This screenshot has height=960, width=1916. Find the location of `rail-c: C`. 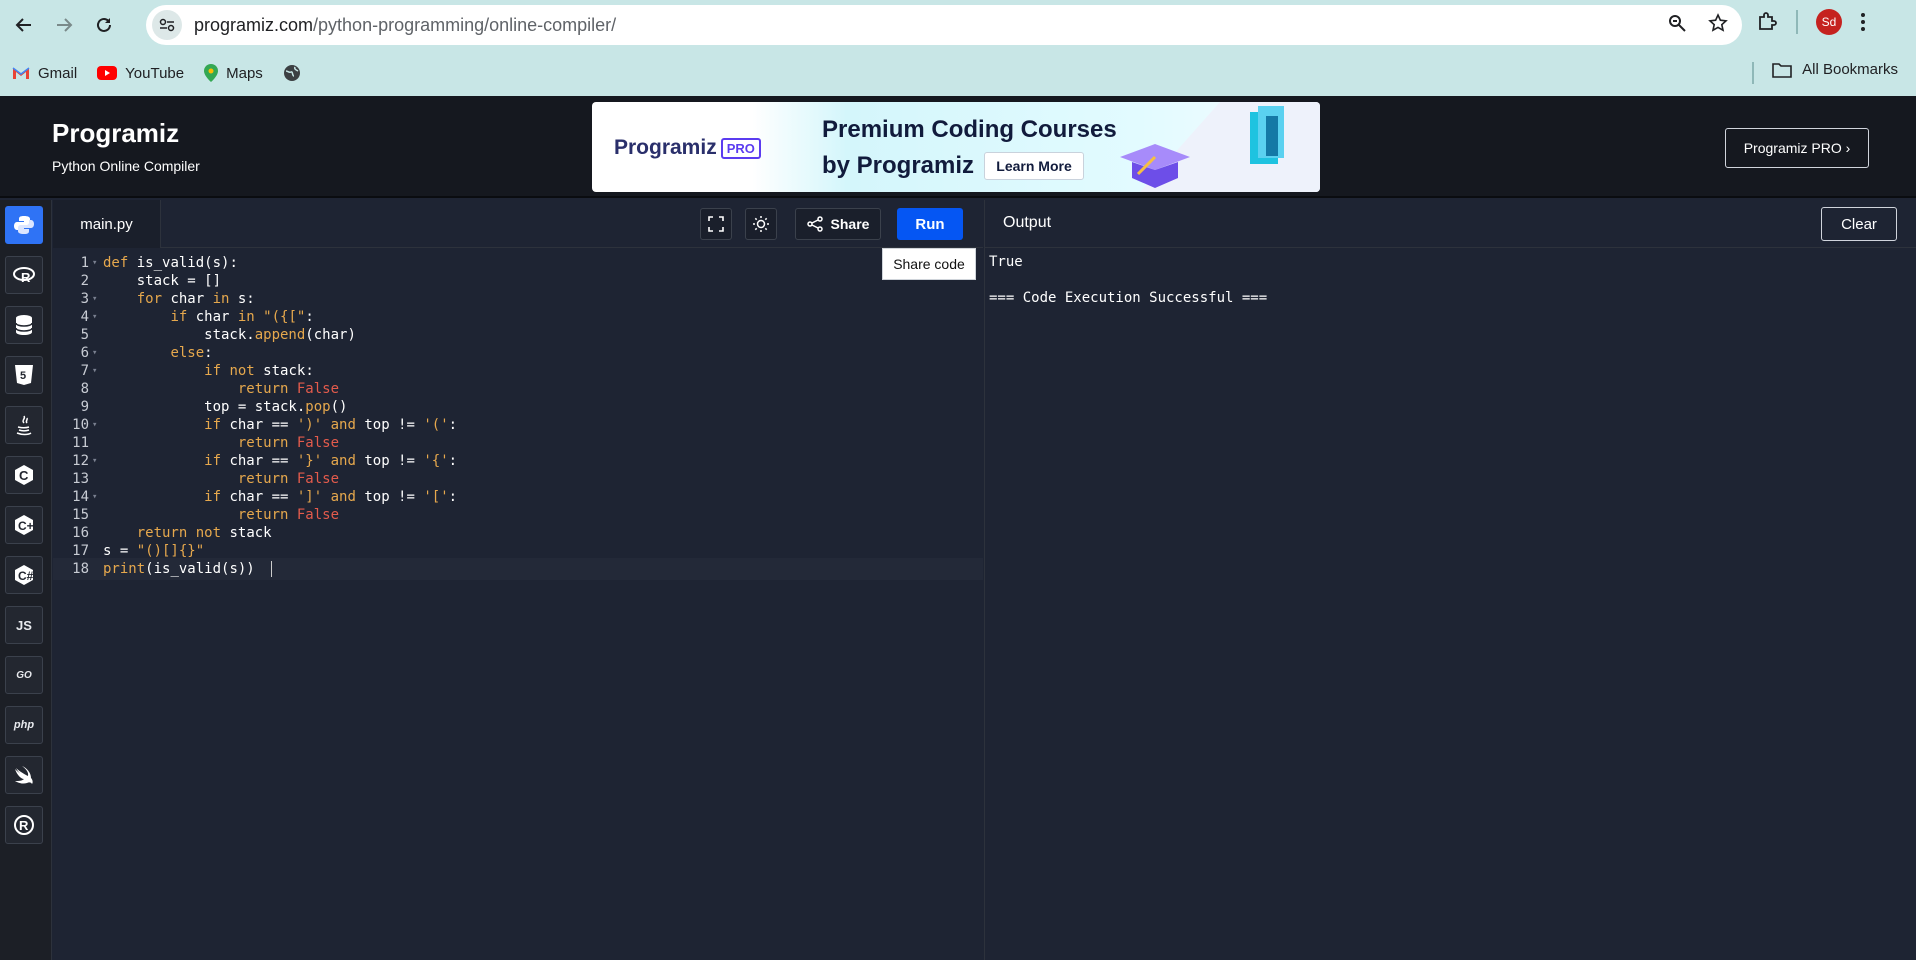

rail-c: C is located at coordinates (24, 475).